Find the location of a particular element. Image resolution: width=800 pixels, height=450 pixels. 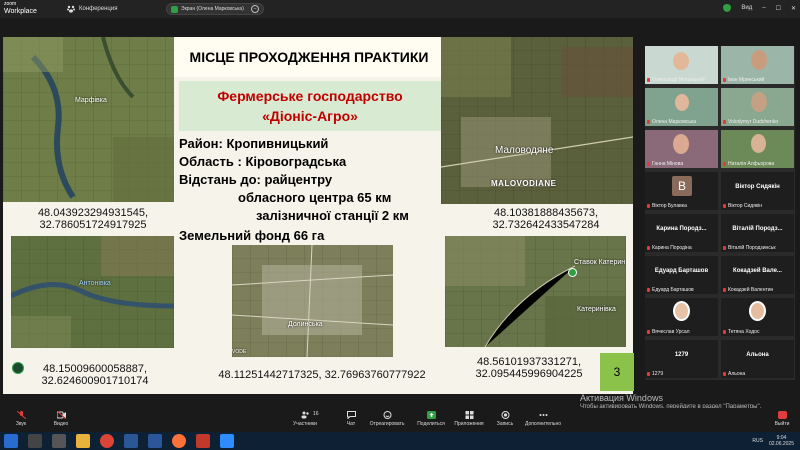

shield-icon is located at coordinates (727, 8).